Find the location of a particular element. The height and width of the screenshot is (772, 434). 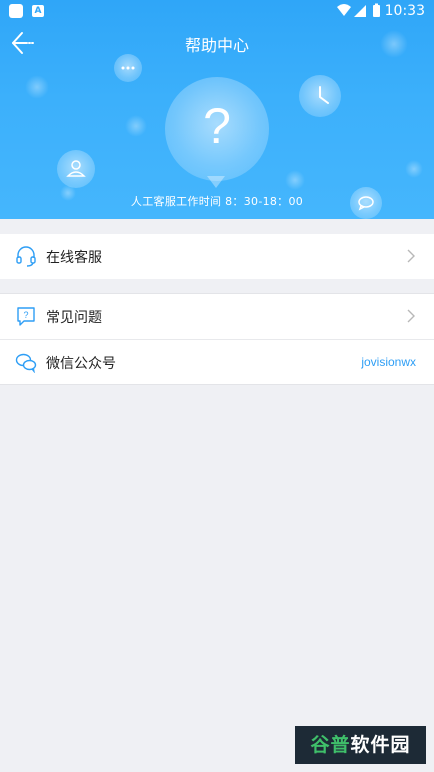

signal-battery-icons is located at coordinates (358, 10).